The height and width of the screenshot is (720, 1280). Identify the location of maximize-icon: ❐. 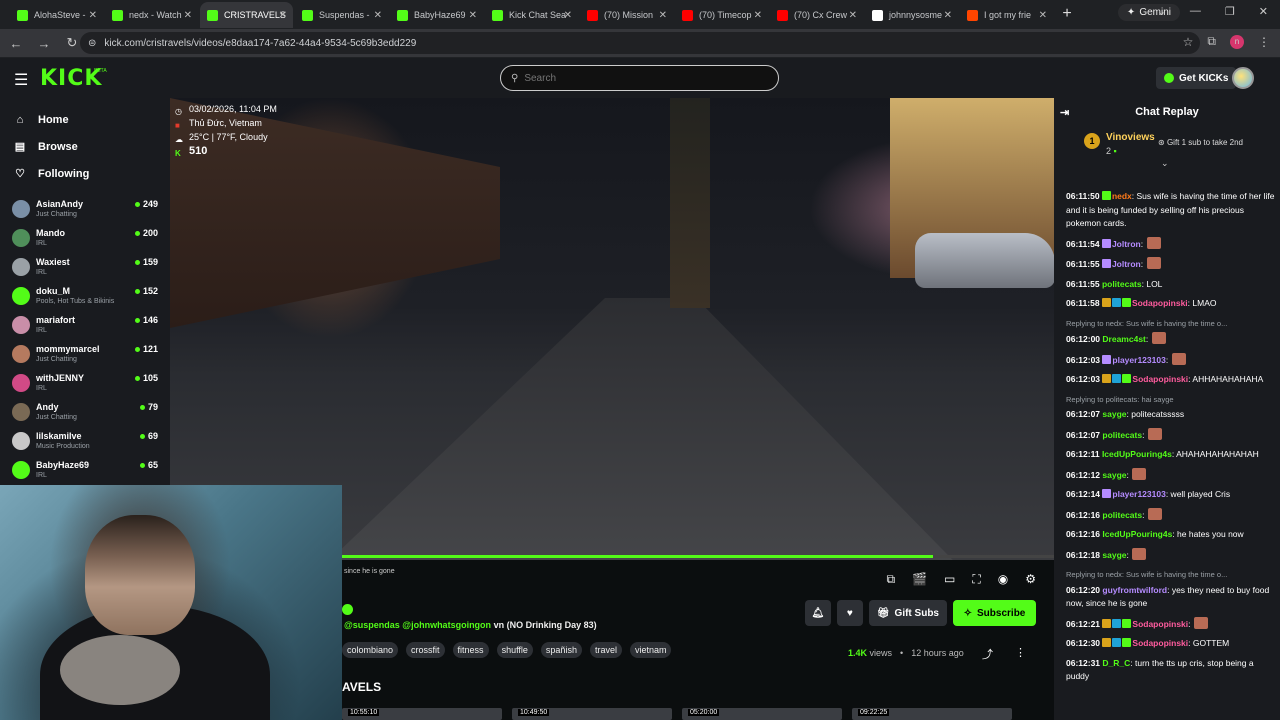
(1230, 11).